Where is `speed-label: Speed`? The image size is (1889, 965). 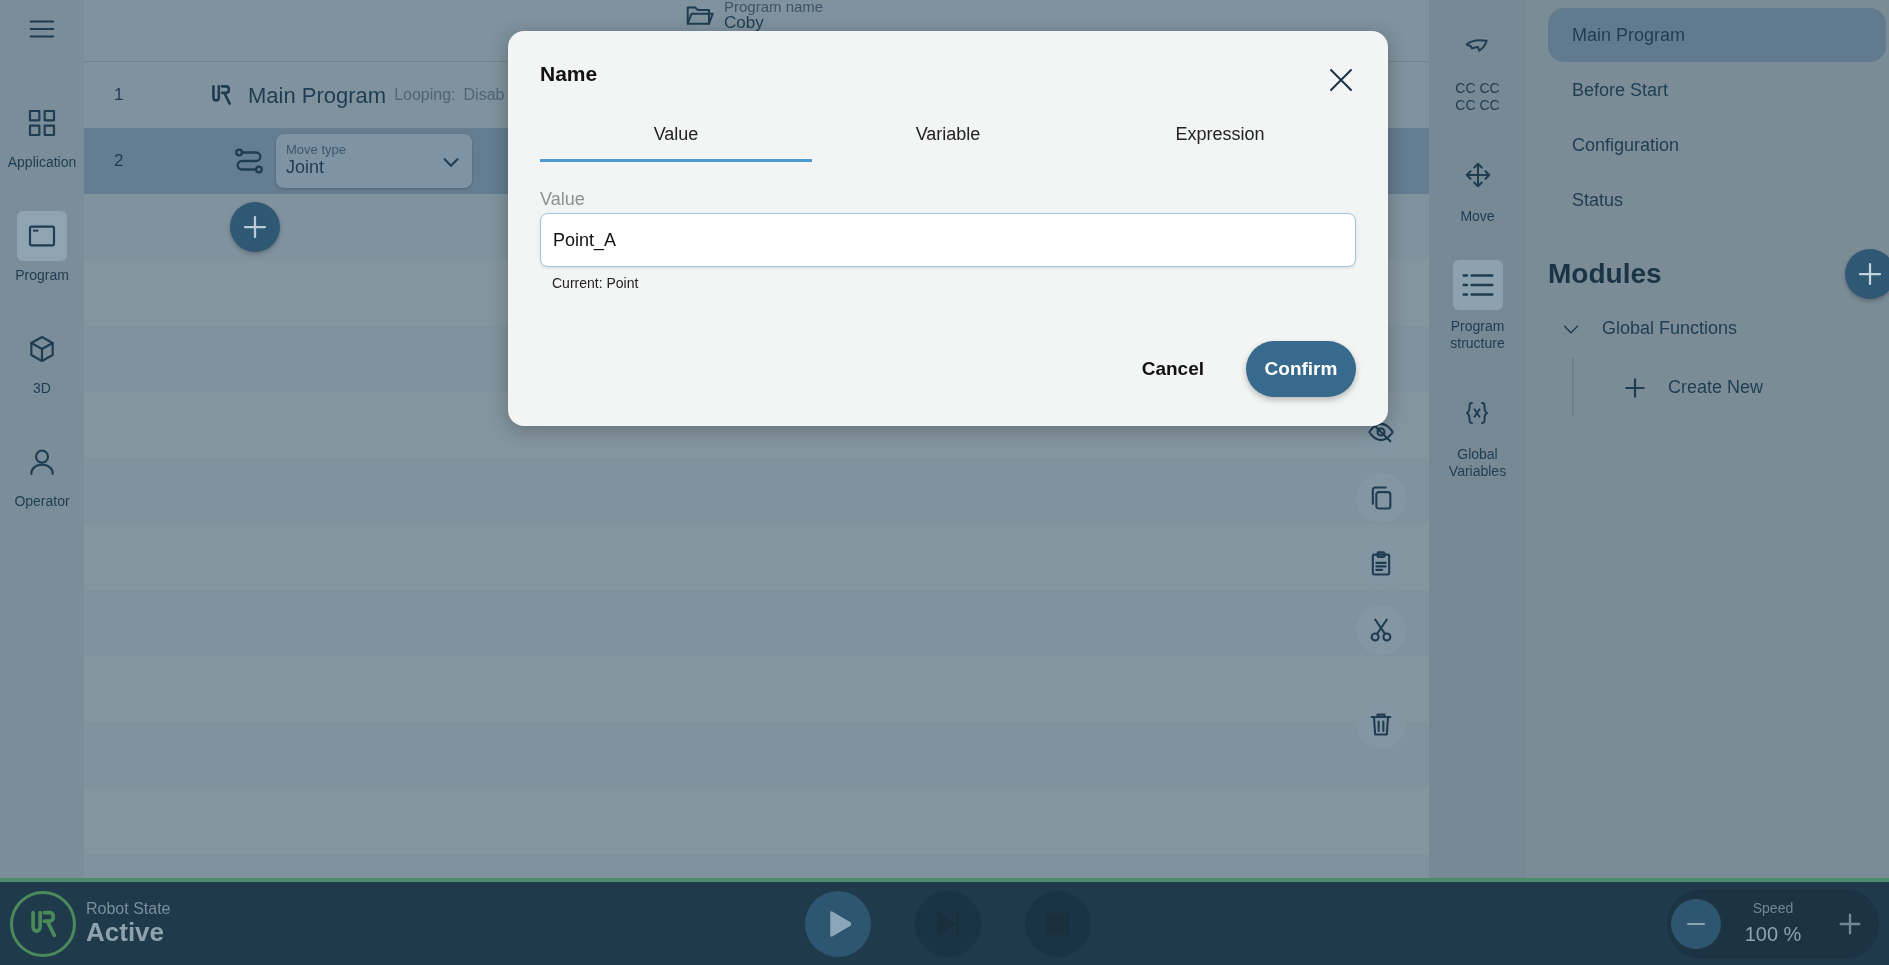 speed-label: Speed is located at coordinates (1773, 908).